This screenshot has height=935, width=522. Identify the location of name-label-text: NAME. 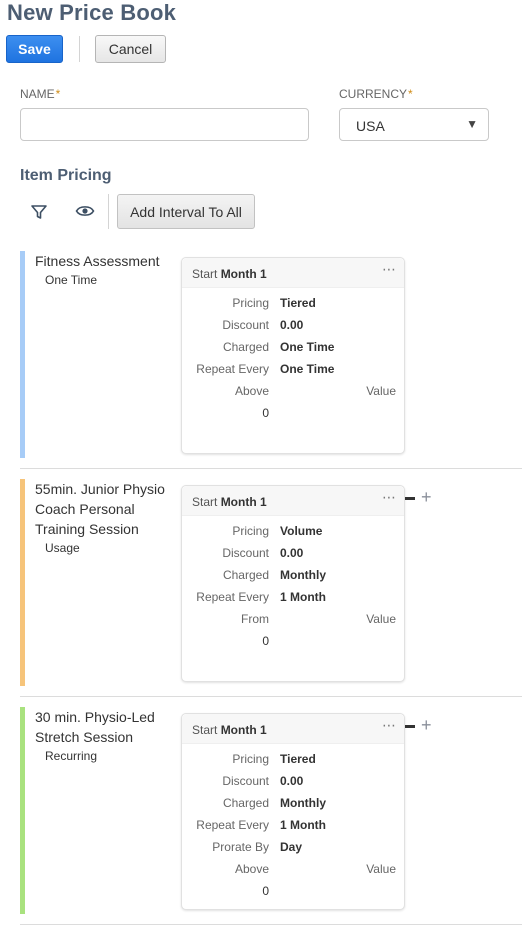
(37, 94).